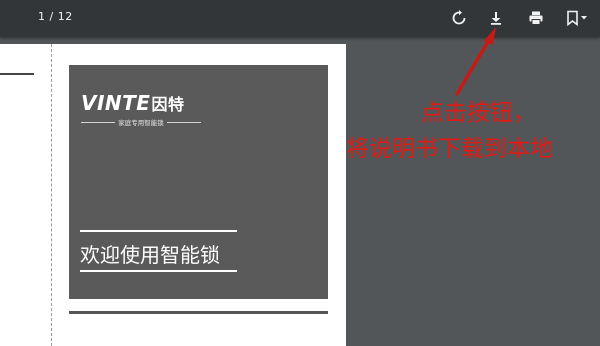 The image size is (600, 346). I want to click on logo-tagline: 家庭专用智能锁, so click(141, 122).